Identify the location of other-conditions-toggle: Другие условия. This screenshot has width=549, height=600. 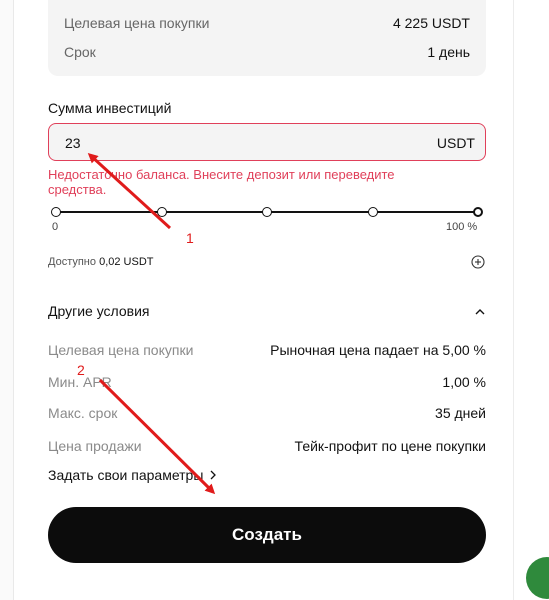
(267, 311).